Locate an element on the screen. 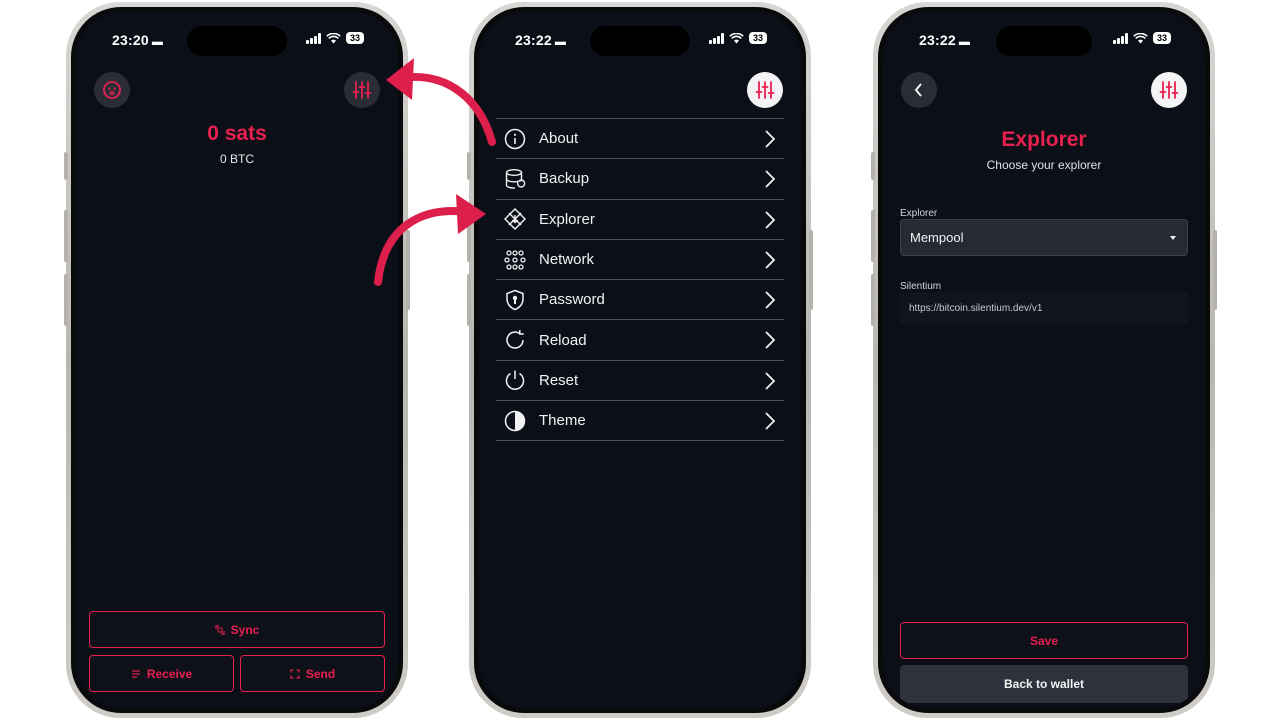 This screenshot has height=720, width=1280. receive-label: Receive is located at coordinates (169, 673).